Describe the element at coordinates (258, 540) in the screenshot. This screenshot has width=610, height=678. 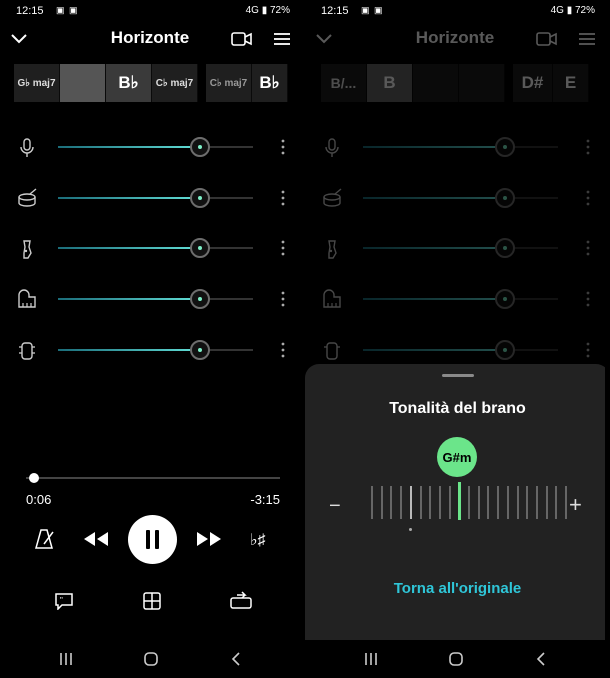
I see `key-change-button: ♭♯` at that location.